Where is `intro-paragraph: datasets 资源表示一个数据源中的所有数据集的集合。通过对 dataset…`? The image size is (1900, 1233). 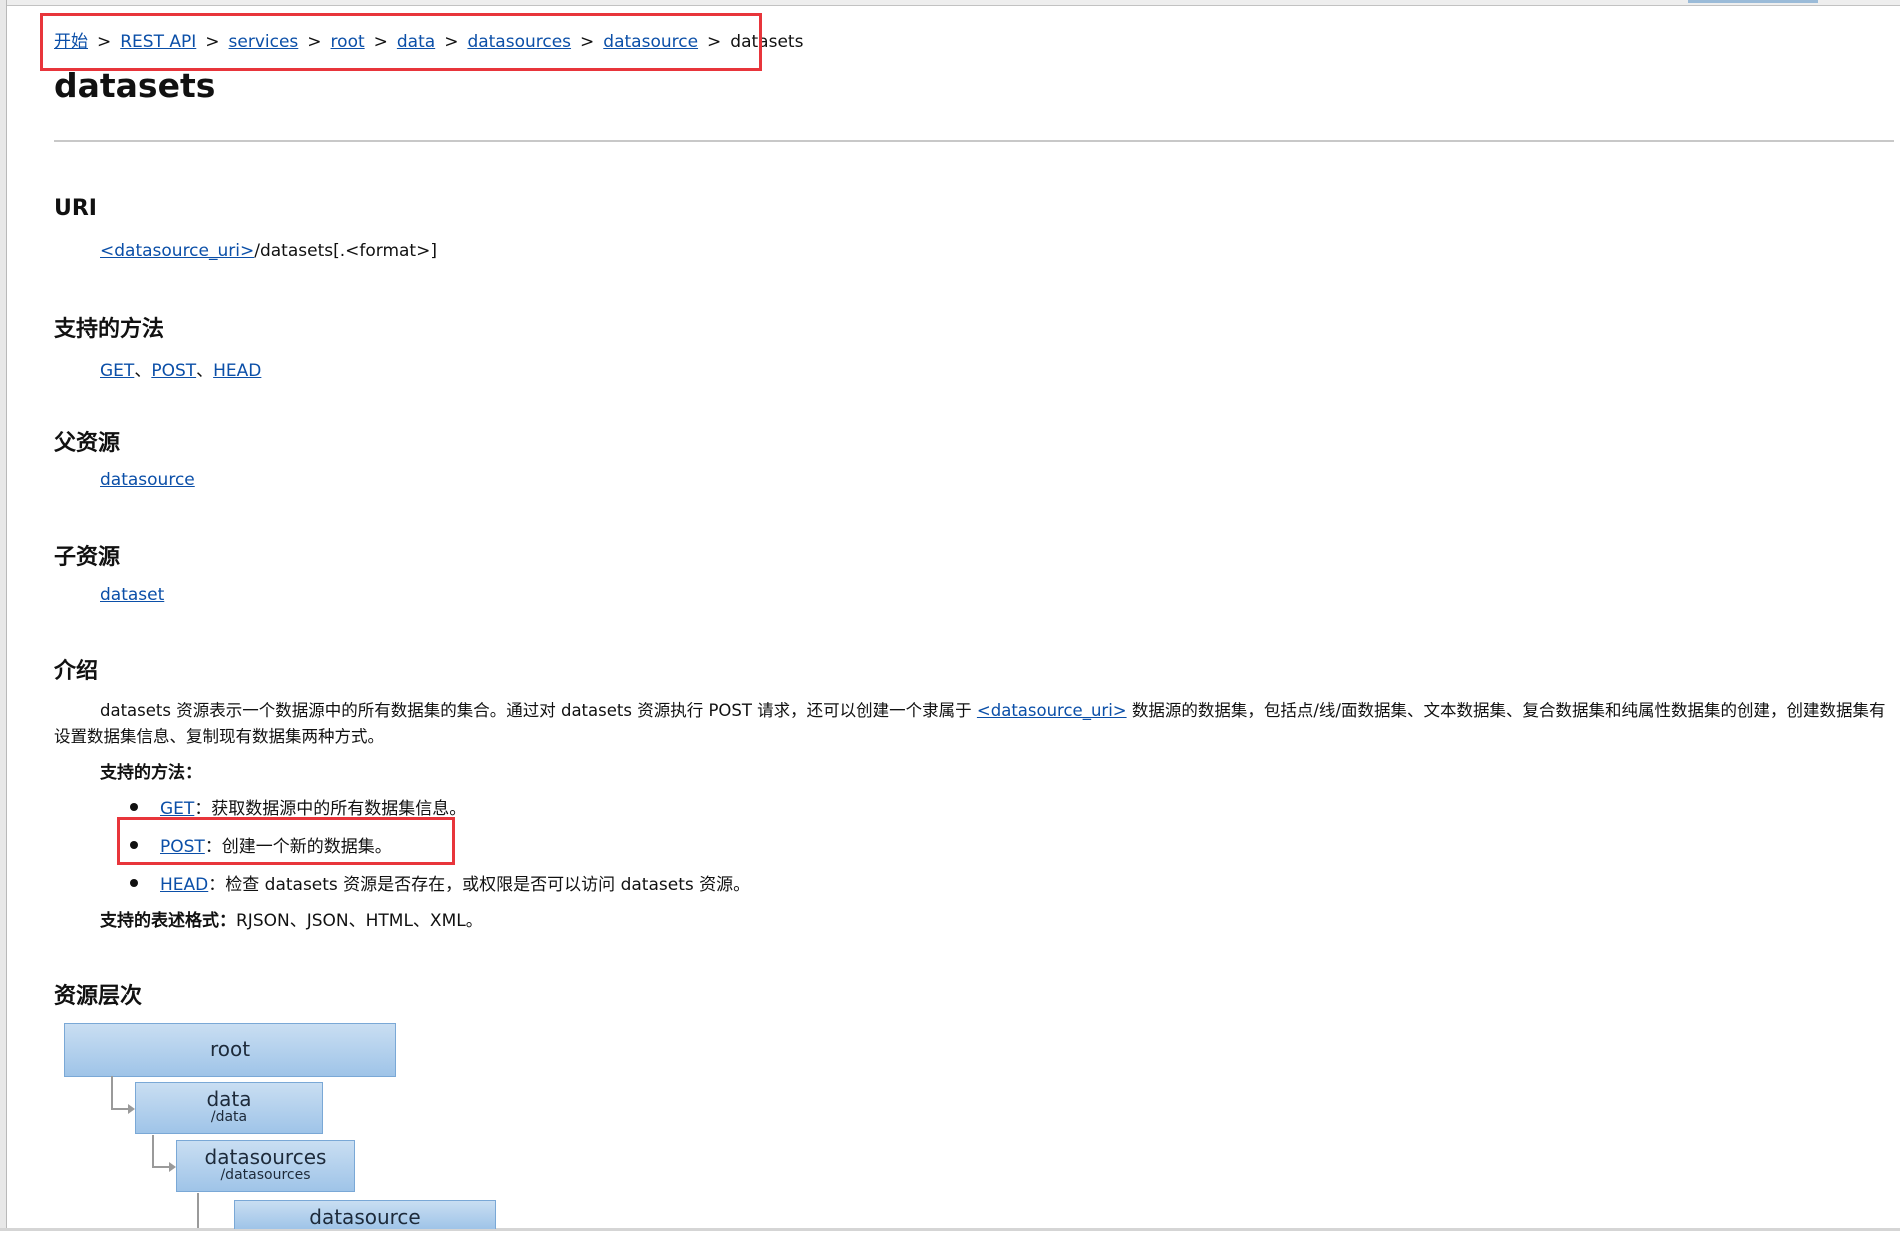 intro-paragraph: datasets 资源表示一个数据源中的所有数据集的集合。通过对 dataset… is located at coordinates (974, 724).